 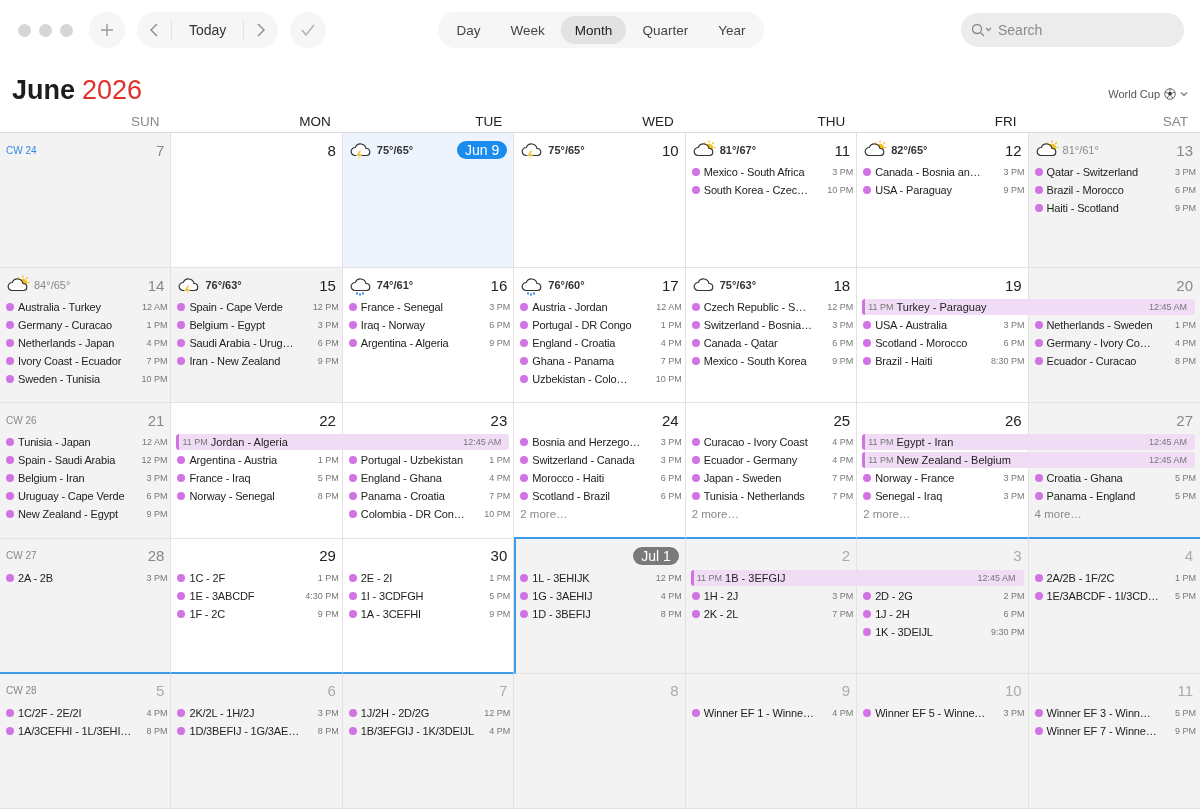 What do you see at coordinates (1108, 478) in the screenshot?
I see `event-title: Croatia - Ghana` at bounding box center [1108, 478].